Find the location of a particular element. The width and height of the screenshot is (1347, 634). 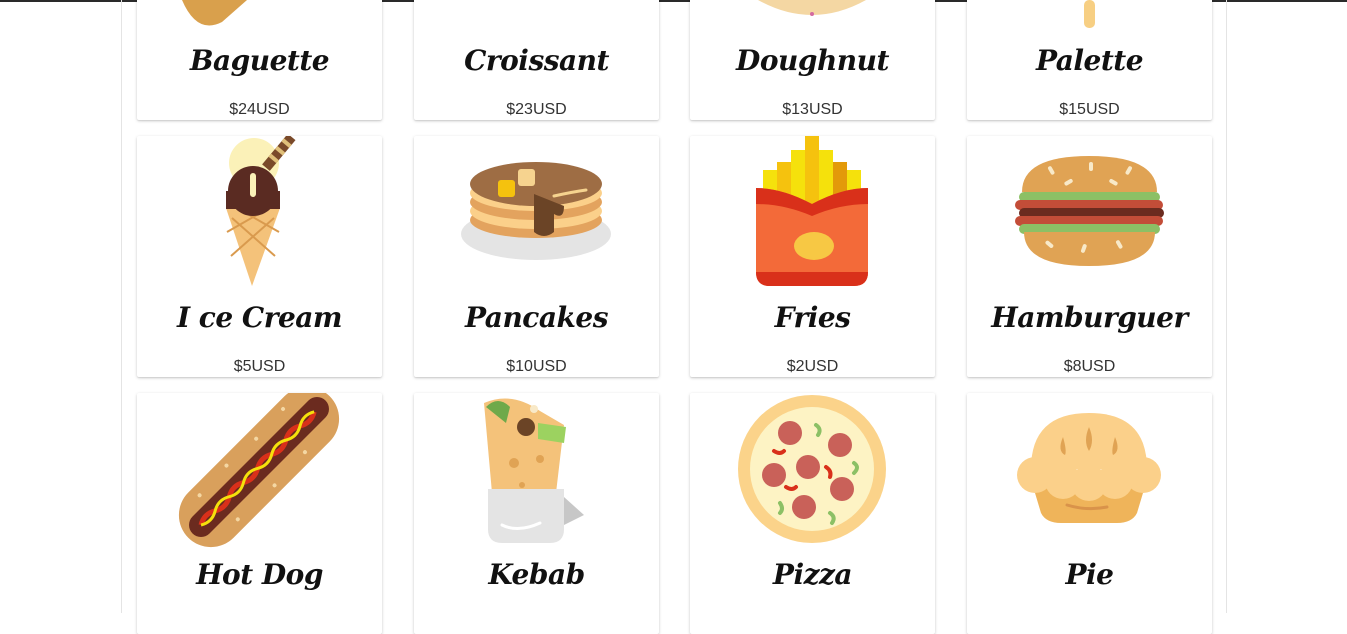

product-price: $2USD is located at coordinates (812, 366).